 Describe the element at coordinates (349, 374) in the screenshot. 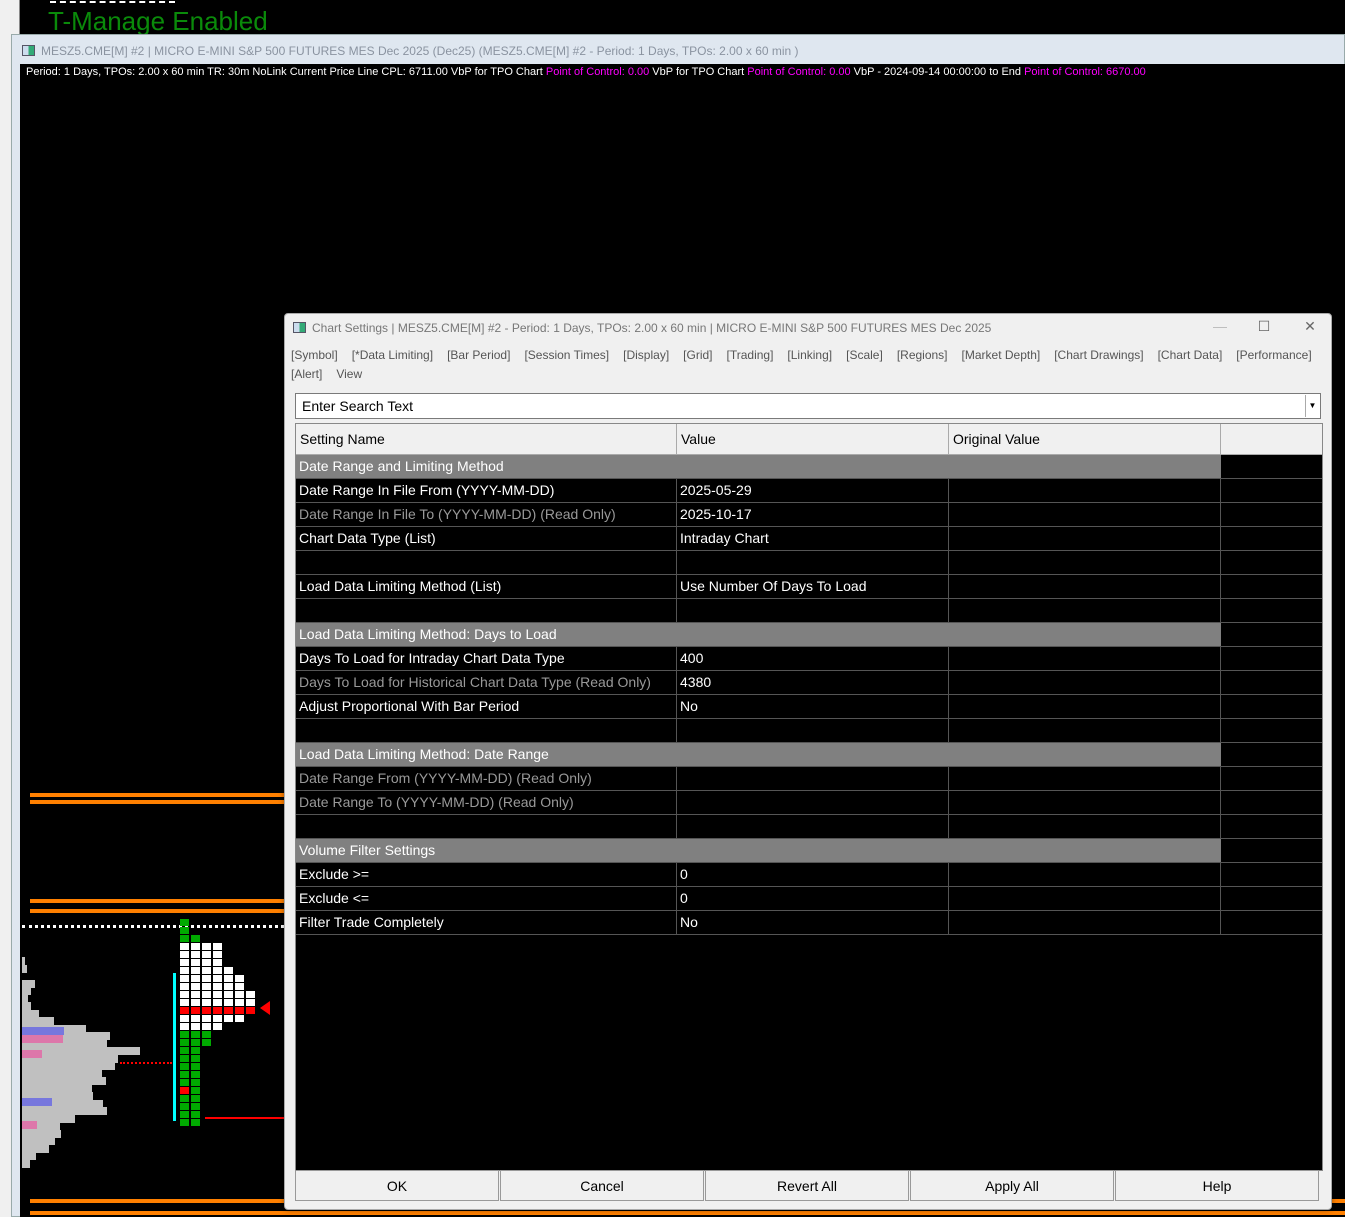

I see `tab-view: View` at that location.